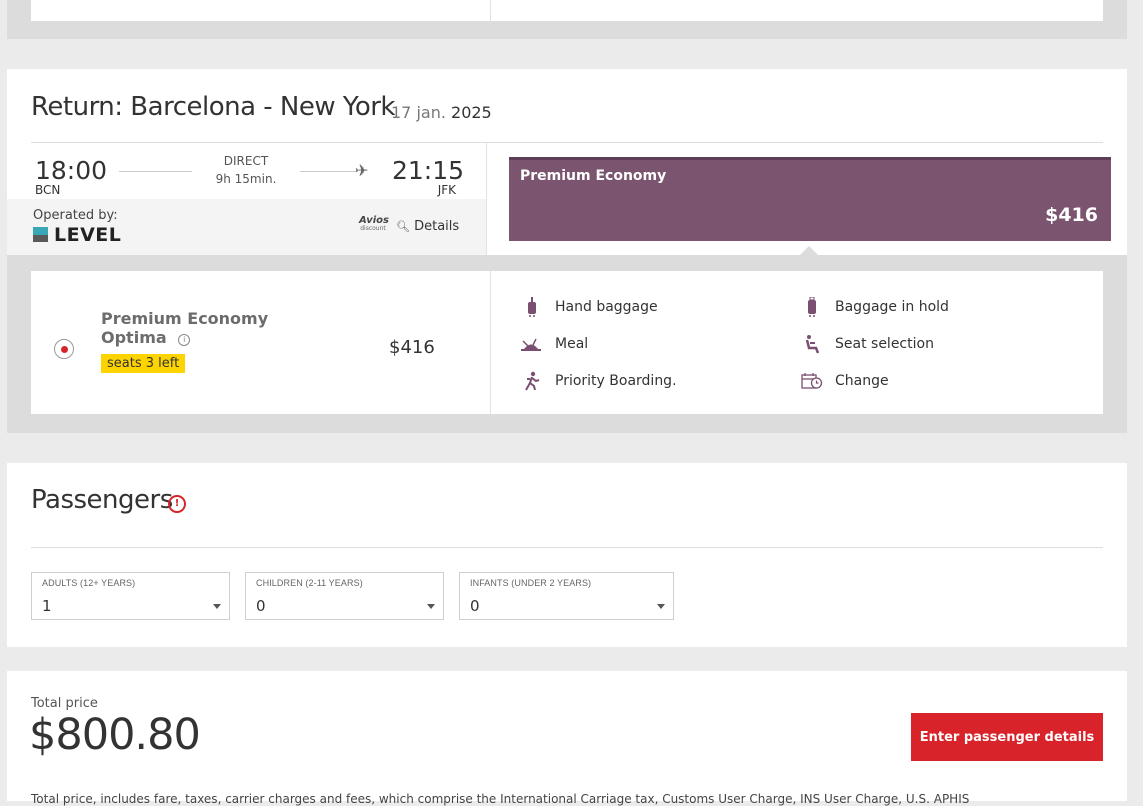 The width and height of the screenshot is (1143, 806). Describe the element at coordinates (884, 344) in the screenshot. I see `feature-seat-selection: Seat selection` at that location.